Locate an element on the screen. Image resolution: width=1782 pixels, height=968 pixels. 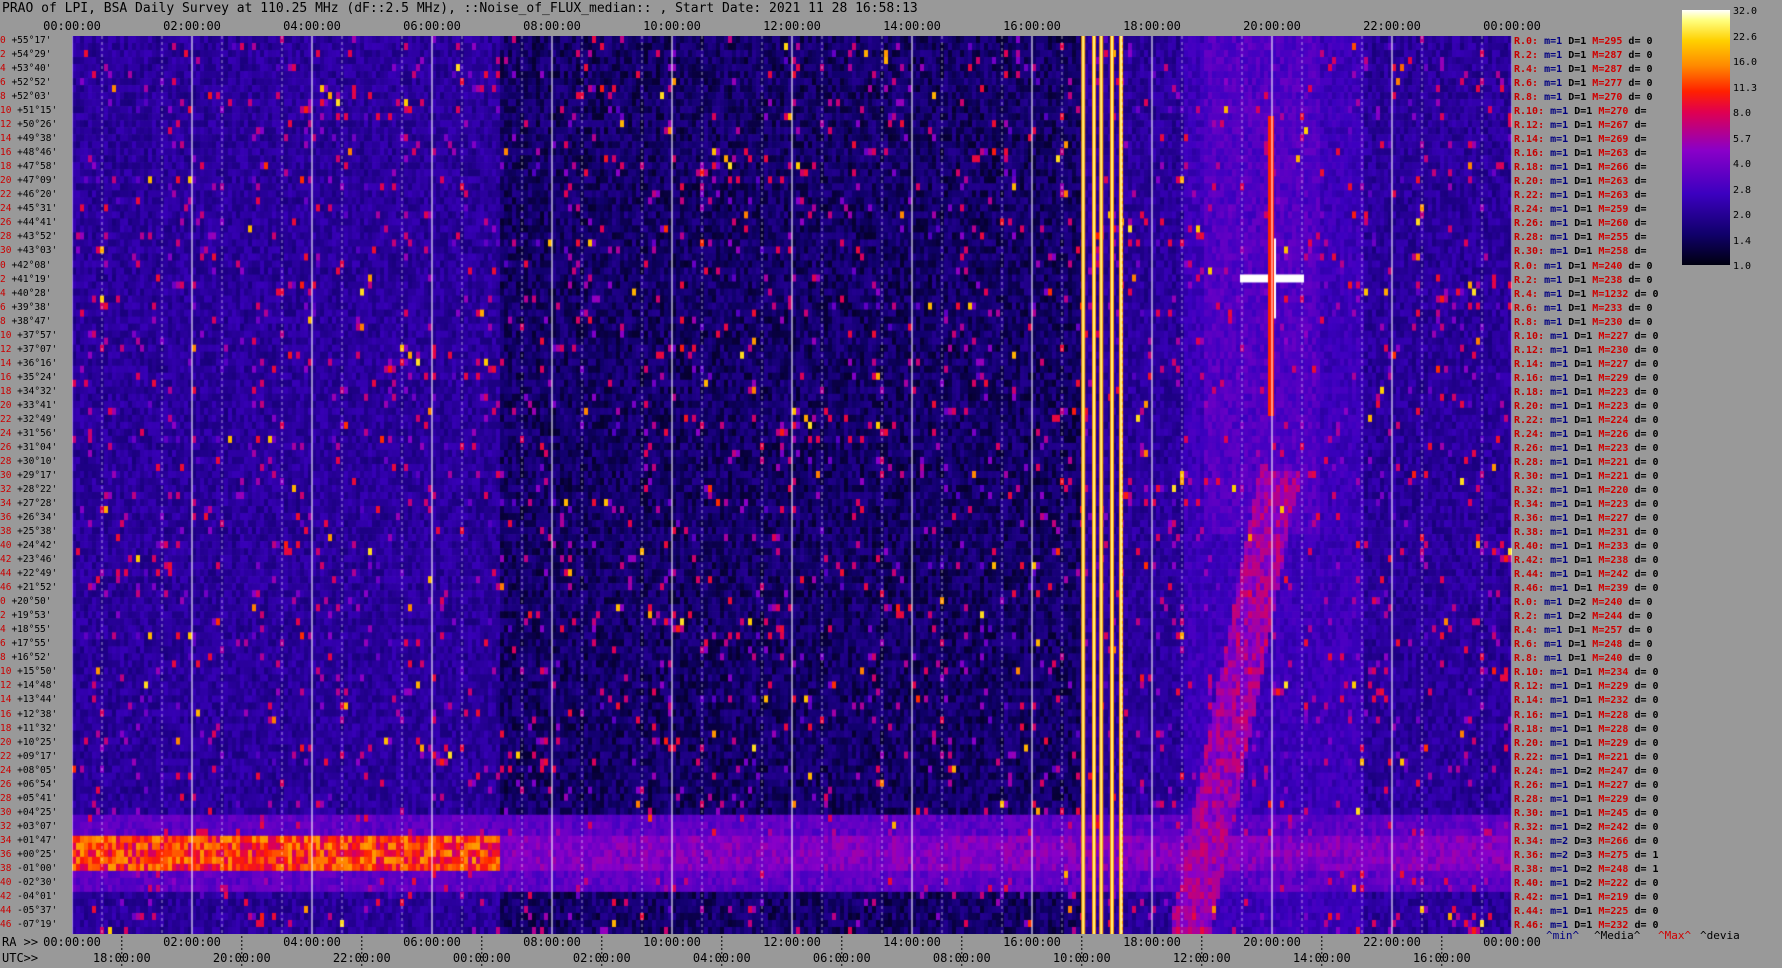
beam-stat-row: R.10: m=1 D=1 M=234 d= 0 is located at coordinates (1589, 672).